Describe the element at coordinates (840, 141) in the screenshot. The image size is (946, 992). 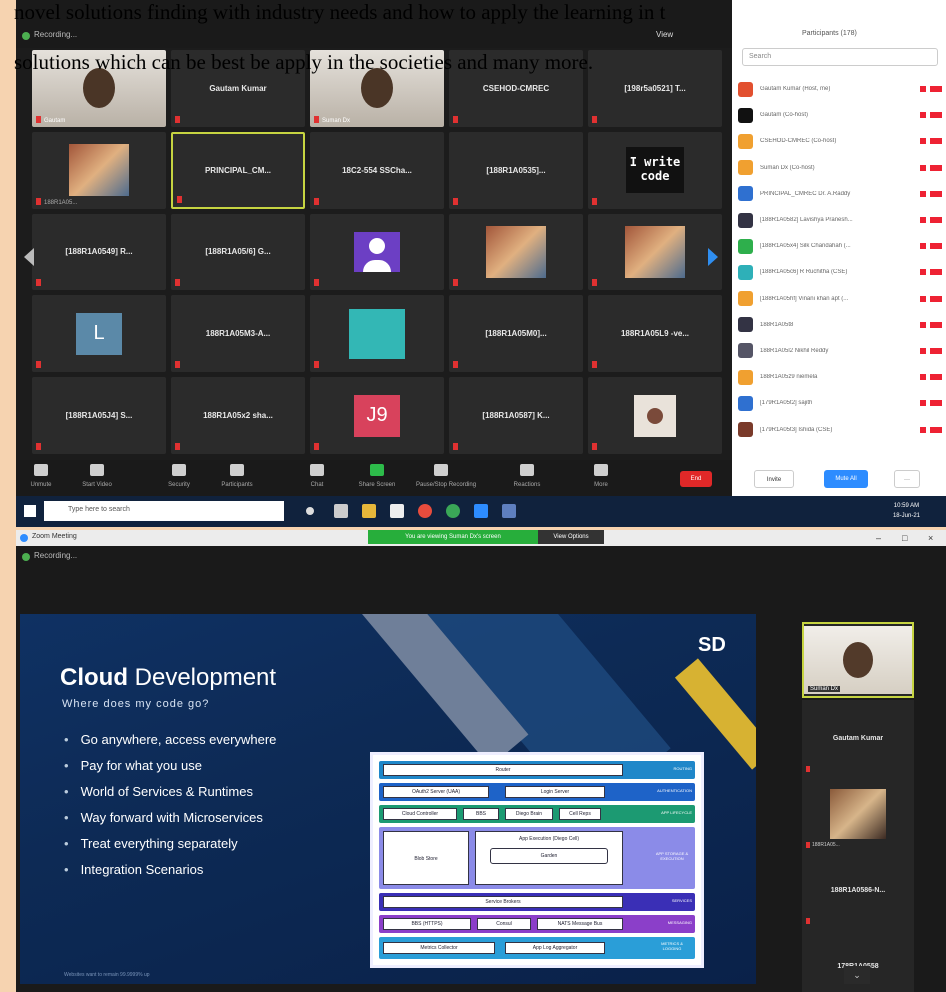
I see `participant-list-item: CSEHOD-CMREC (Co-host)` at that location.